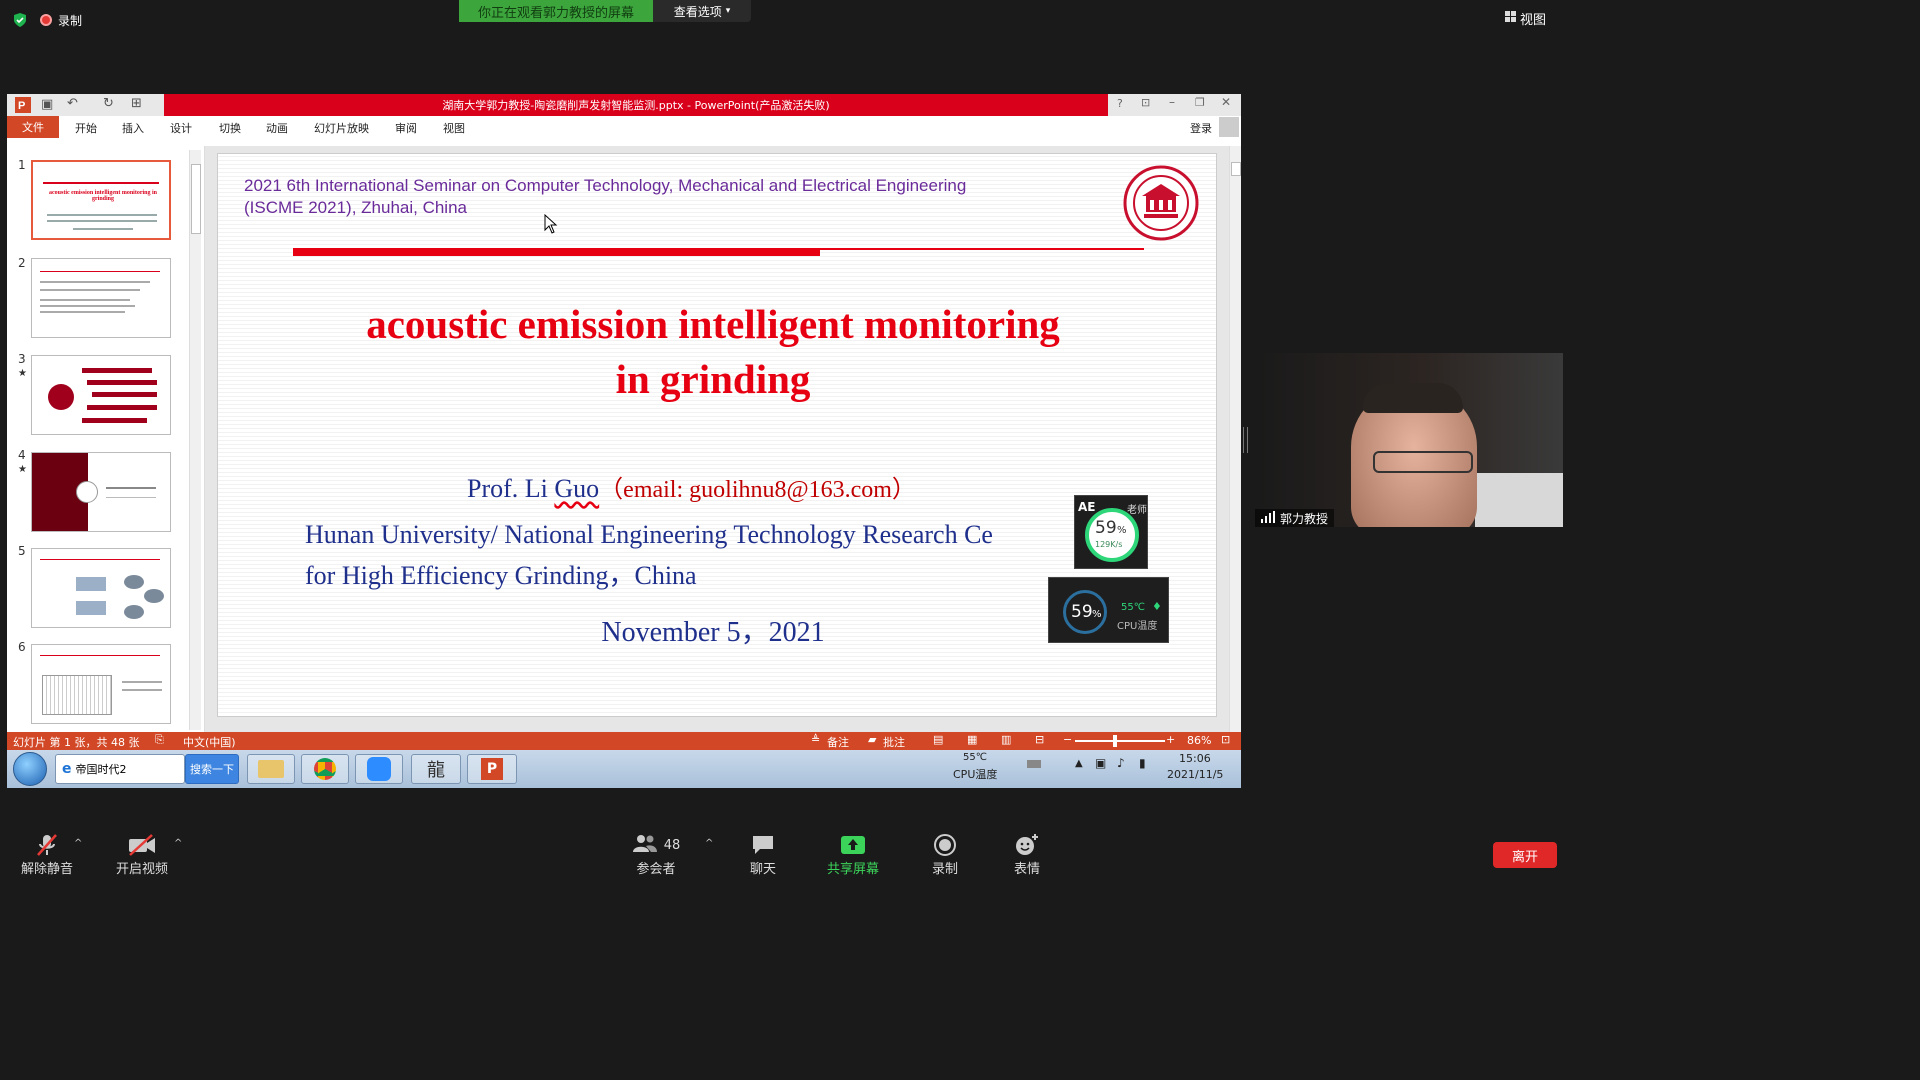  I want to click on notes-icon: ≜, so click(815, 739).